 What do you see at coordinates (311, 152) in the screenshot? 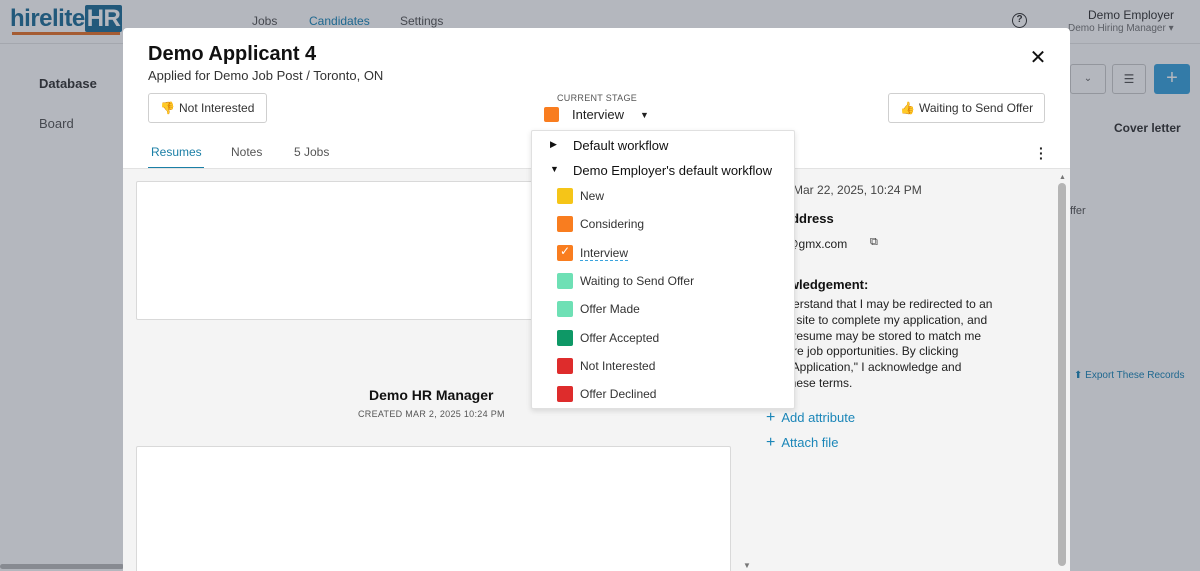
I see `tab-jobs: 5 Jobs` at bounding box center [311, 152].